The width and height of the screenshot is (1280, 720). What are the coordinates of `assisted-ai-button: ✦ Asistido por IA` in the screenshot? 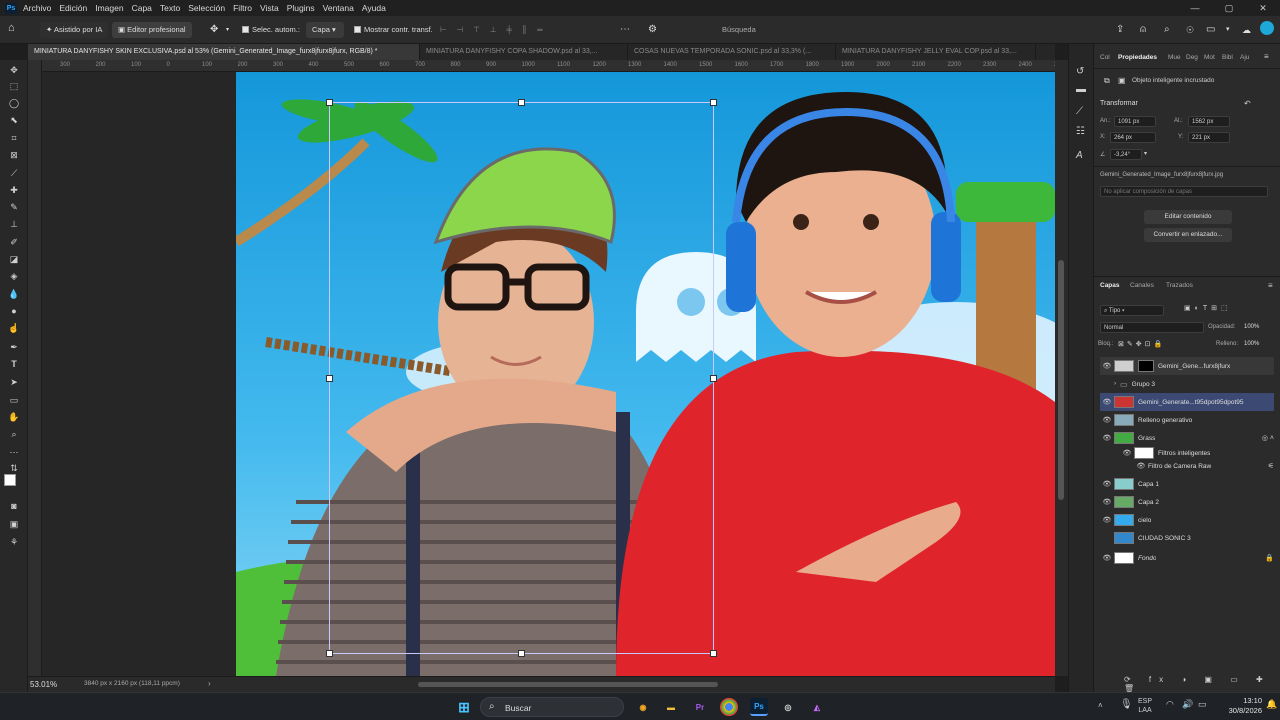 It's located at (74, 30).